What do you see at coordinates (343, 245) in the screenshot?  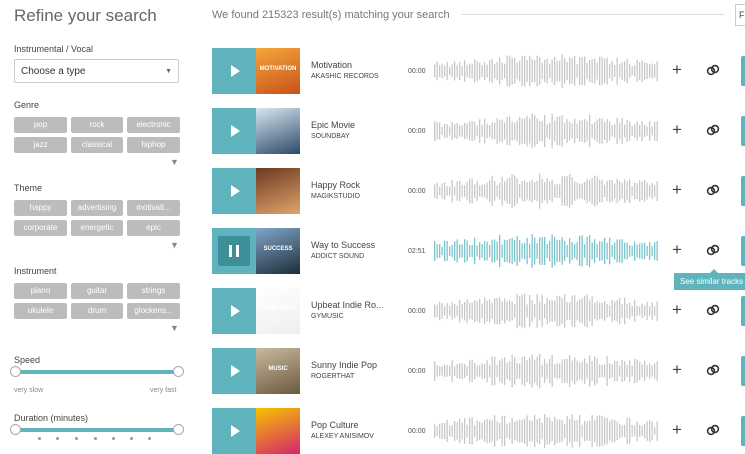 I see `track-title: Way to Success` at bounding box center [343, 245].